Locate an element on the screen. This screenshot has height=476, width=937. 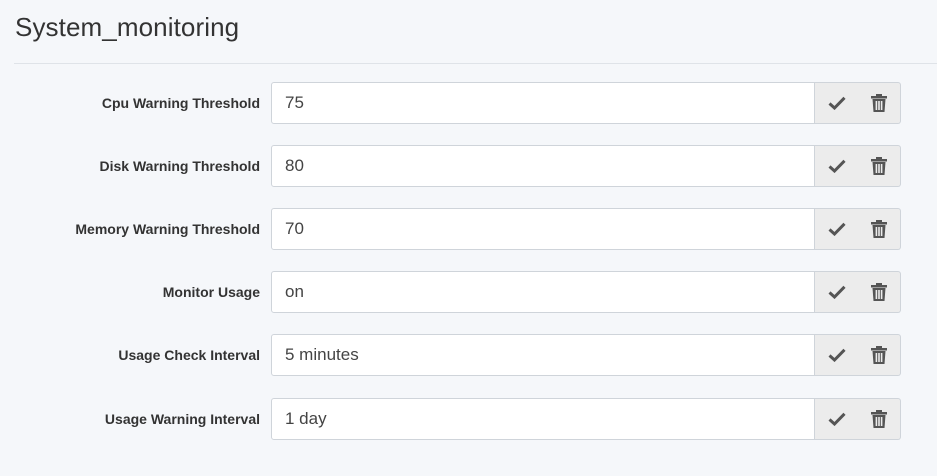
setting-label: Monitor Usage is located at coordinates (211, 292).